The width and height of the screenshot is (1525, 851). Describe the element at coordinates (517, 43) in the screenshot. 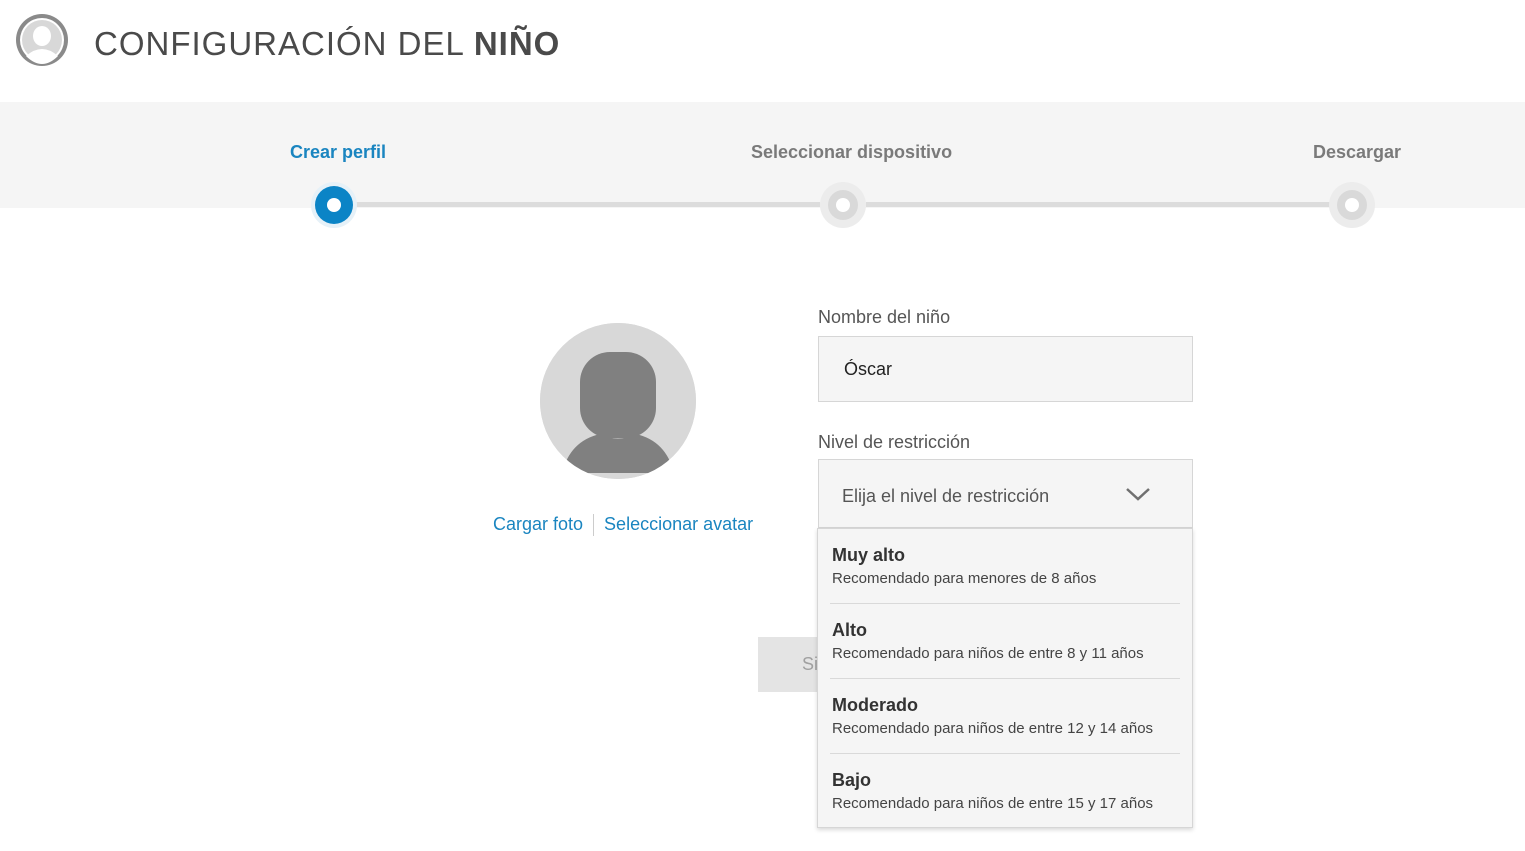

I see `page-title-bold: NIÑO` at that location.